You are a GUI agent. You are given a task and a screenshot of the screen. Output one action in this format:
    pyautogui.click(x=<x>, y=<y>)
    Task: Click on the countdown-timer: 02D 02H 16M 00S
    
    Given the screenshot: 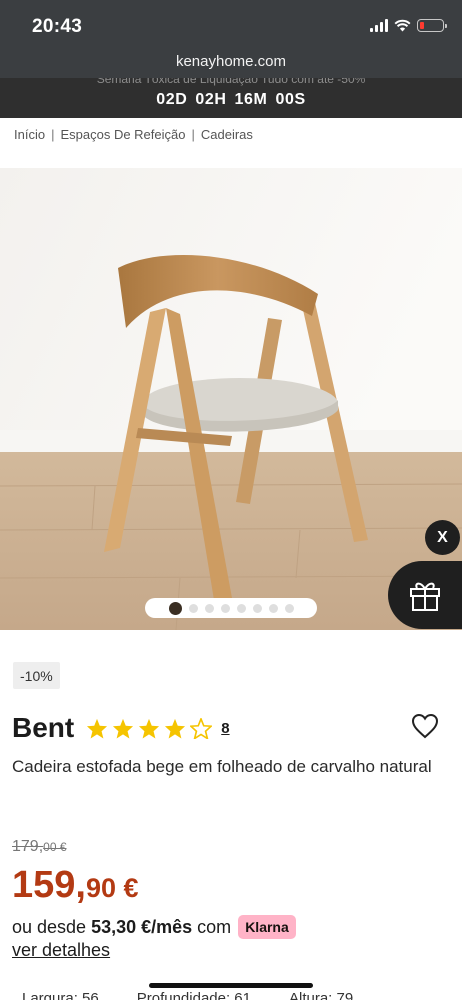 What is the action you would take?
    pyautogui.click(x=231, y=100)
    